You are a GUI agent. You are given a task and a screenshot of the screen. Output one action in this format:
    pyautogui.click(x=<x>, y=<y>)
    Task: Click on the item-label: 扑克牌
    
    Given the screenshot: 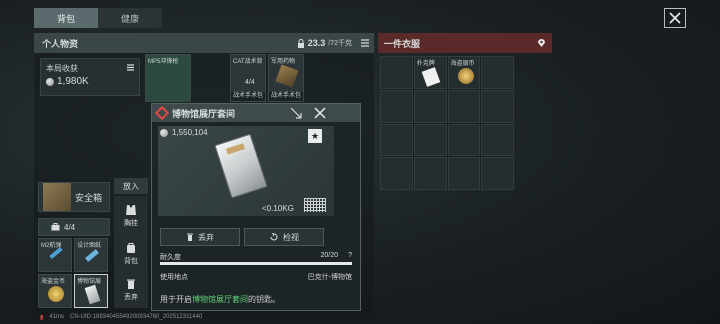 What is the action you would take?
    pyautogui.click(x=425, y=64)
    